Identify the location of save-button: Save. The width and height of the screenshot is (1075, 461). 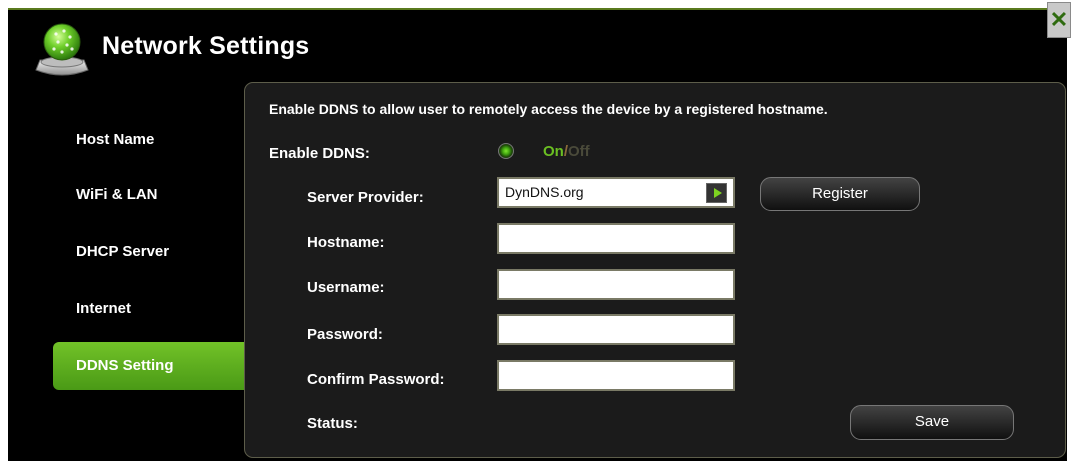
(932, 422).